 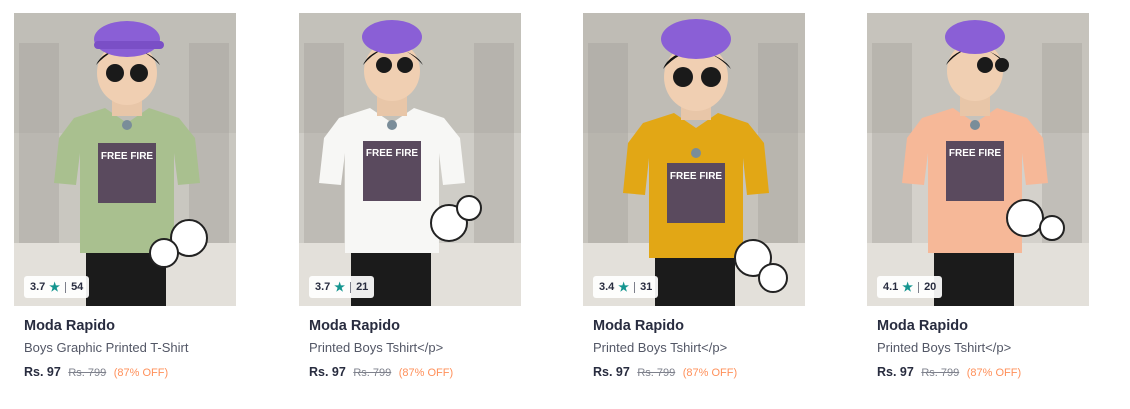 I want to click on rating-count: 20, so click(x=930, y=287).